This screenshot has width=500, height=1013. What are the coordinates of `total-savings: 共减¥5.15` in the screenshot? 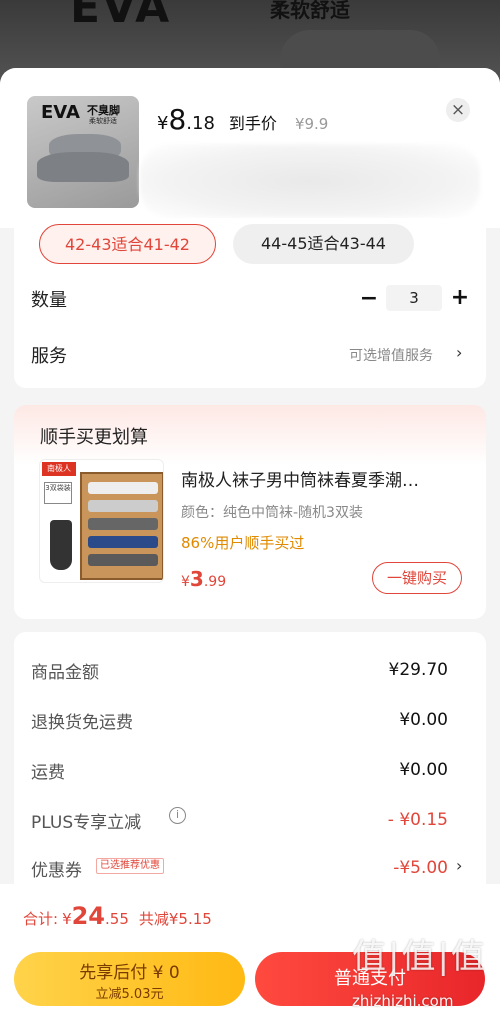 It's located at (175, 919).